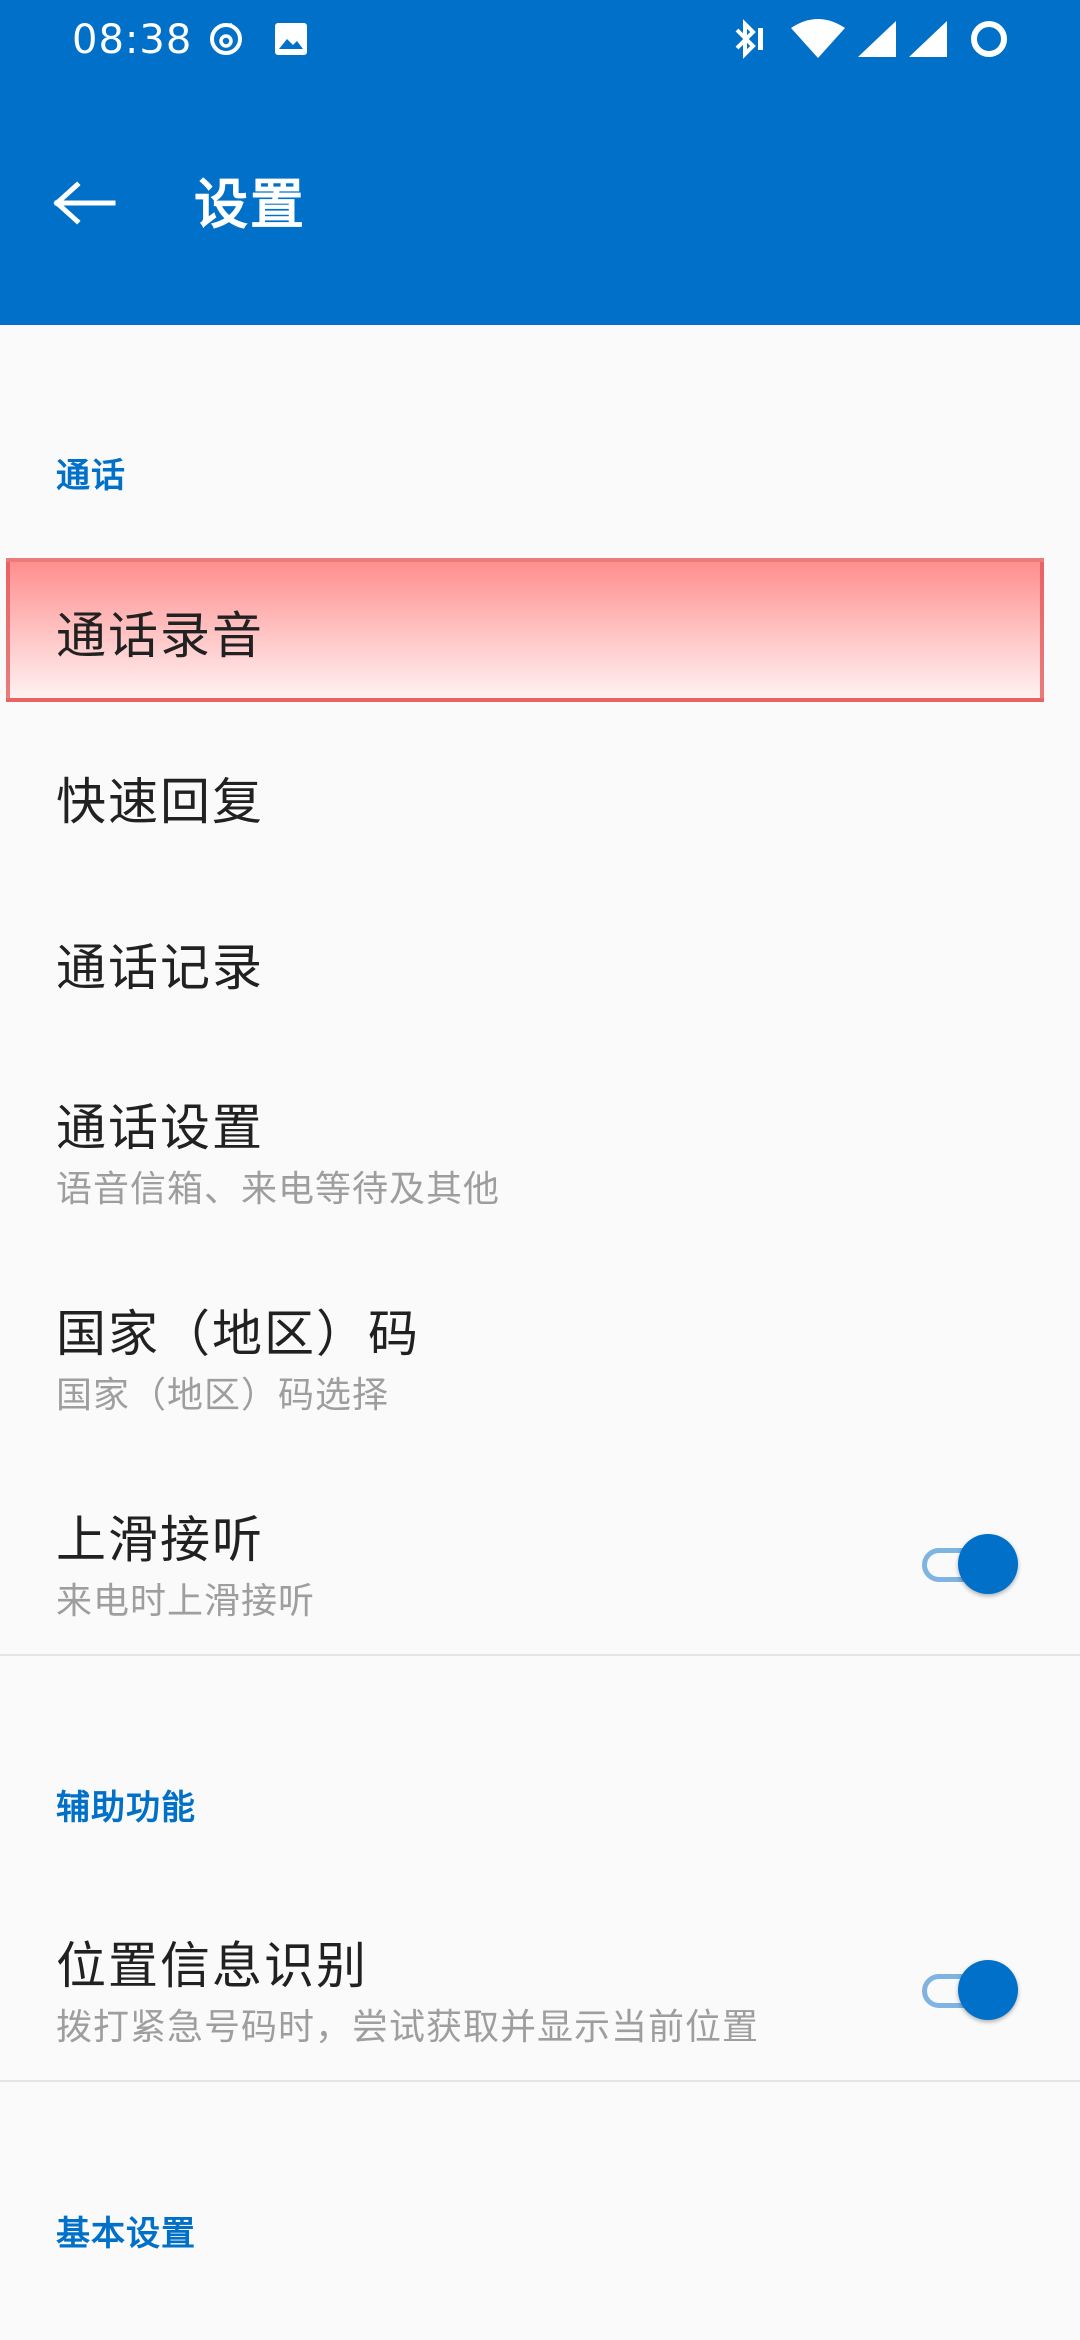 This screenshot has height=2340, width=1080. Describe the element at coordinates (223, 1395) in the screenshot. I see `setting-subtitle: 国家（地区）码选择` at that location.